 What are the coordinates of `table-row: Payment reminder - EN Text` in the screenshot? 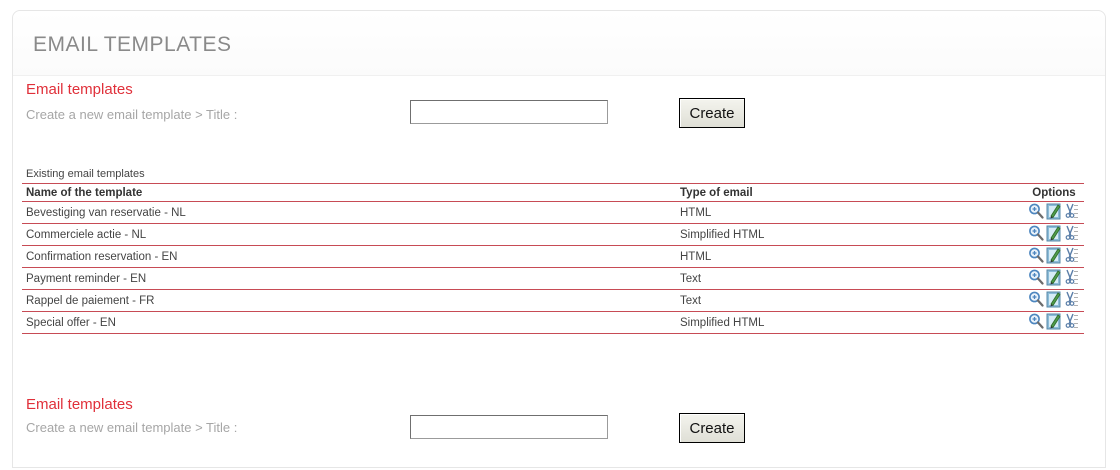 It's located at (553, 278).